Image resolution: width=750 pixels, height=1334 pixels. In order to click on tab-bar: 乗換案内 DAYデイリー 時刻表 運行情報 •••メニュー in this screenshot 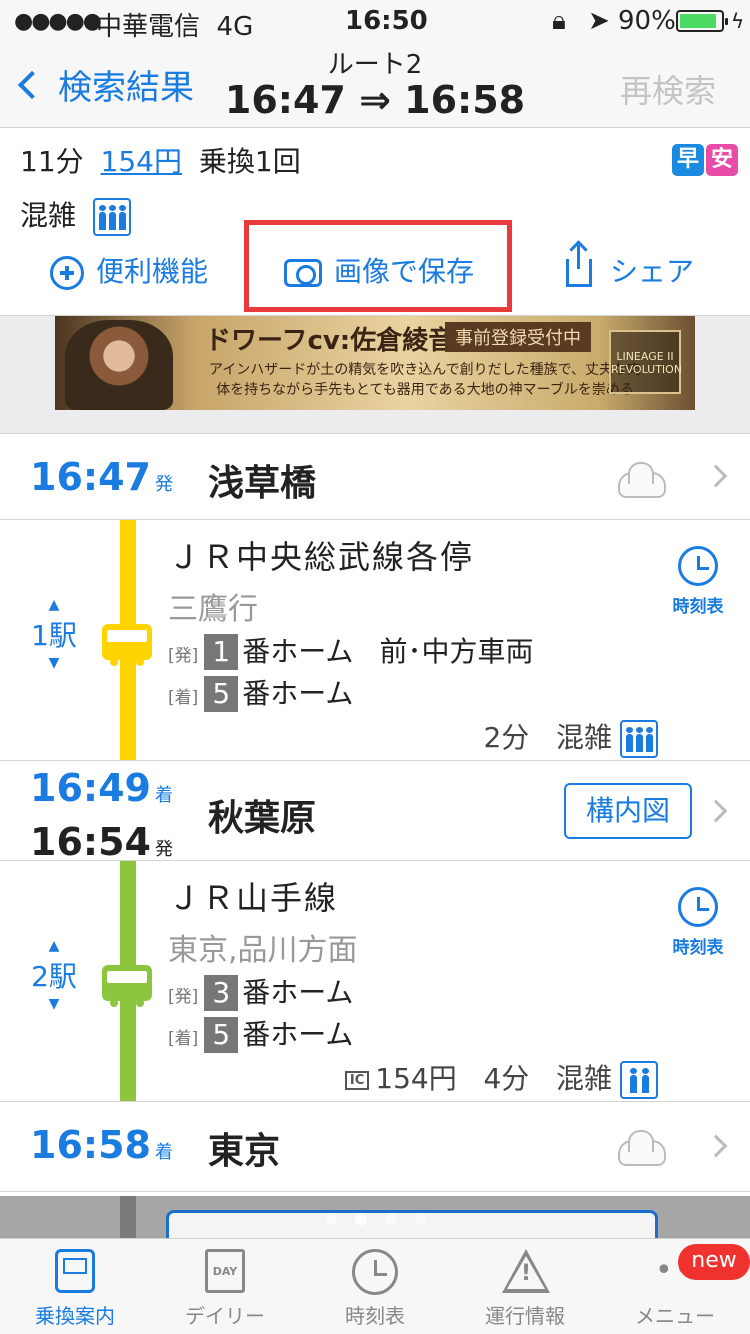, I will do `click(375, 1286)`.